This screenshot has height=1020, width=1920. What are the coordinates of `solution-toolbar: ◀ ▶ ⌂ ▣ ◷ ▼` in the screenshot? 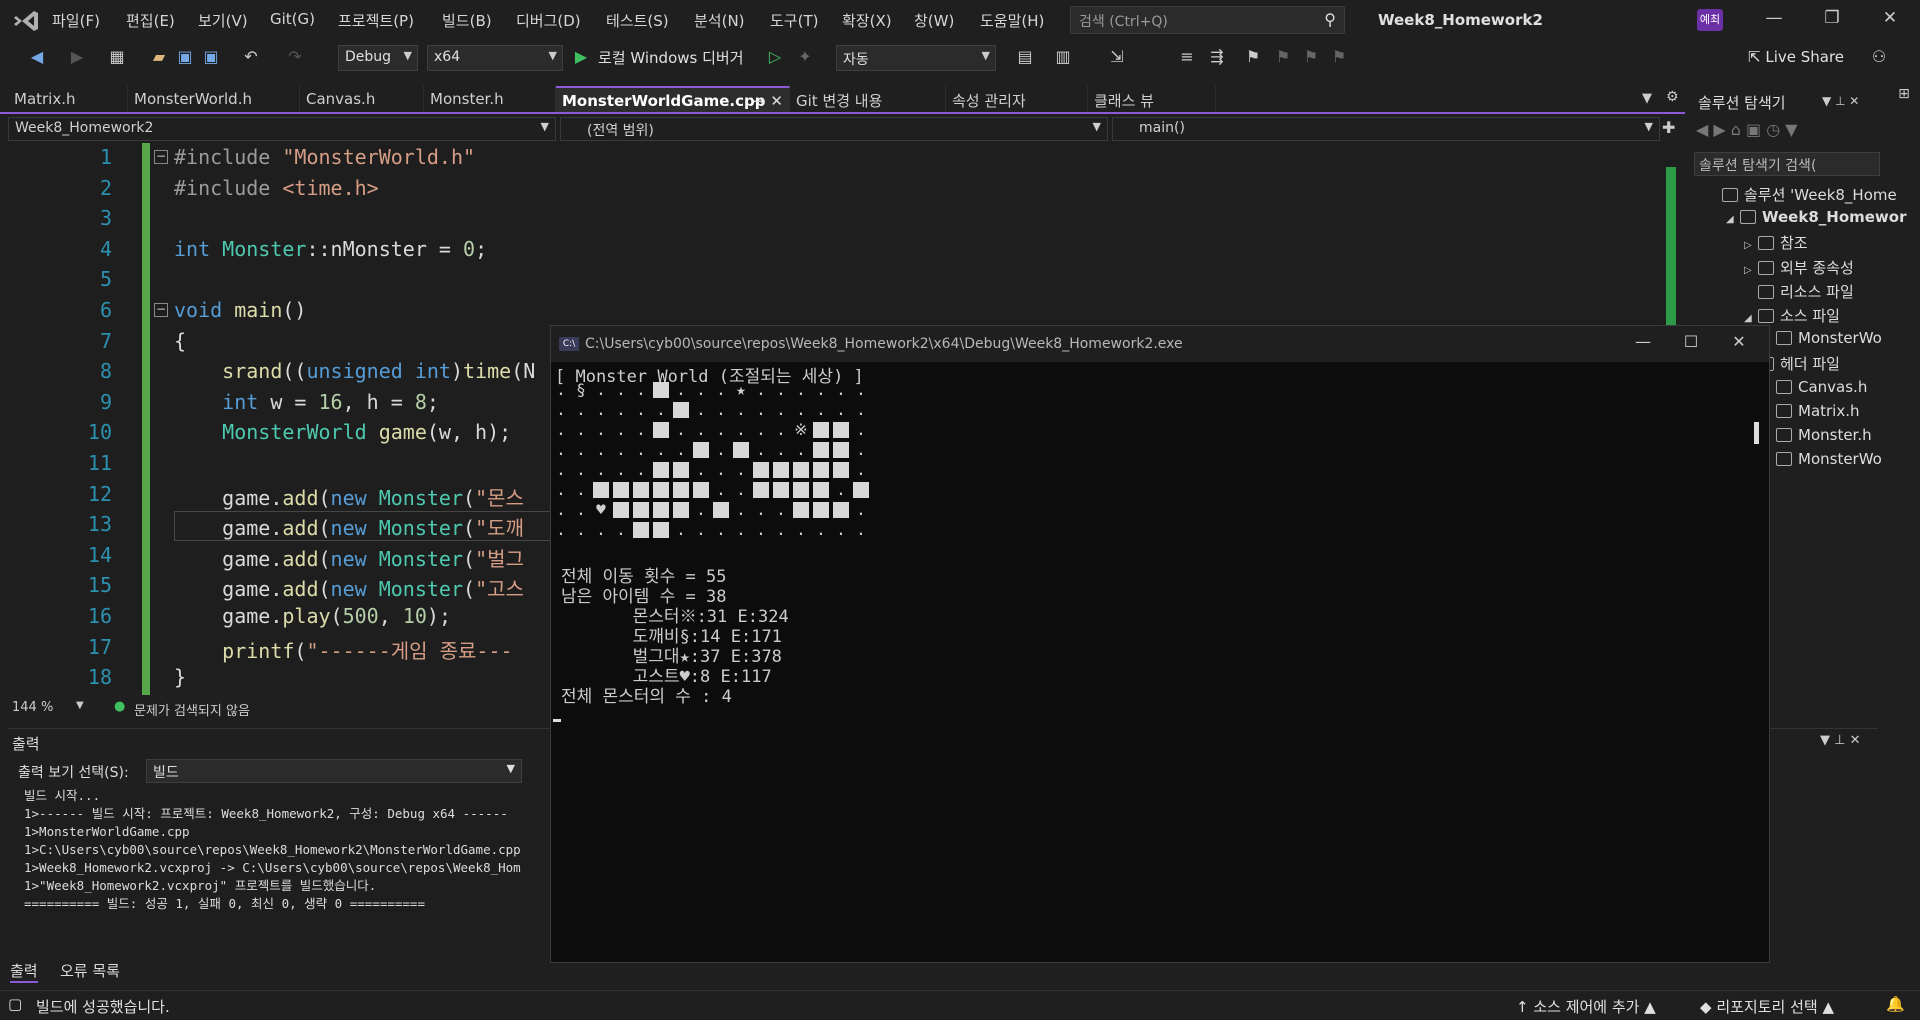 It's located at (1747, 129).